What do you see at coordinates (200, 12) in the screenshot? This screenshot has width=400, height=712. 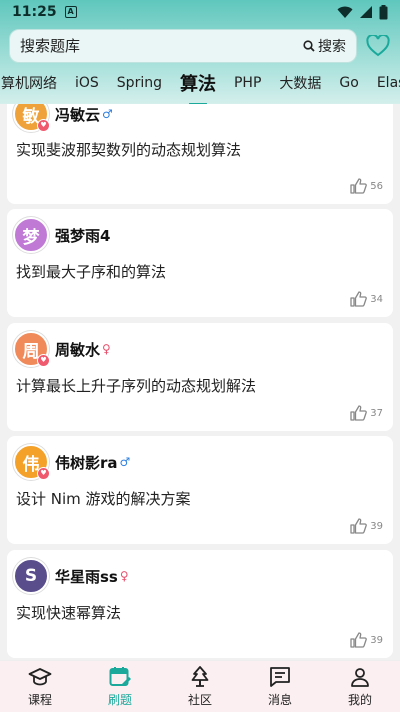 I see `status-bar: 11:25 A` at bounding box center [200, 12].